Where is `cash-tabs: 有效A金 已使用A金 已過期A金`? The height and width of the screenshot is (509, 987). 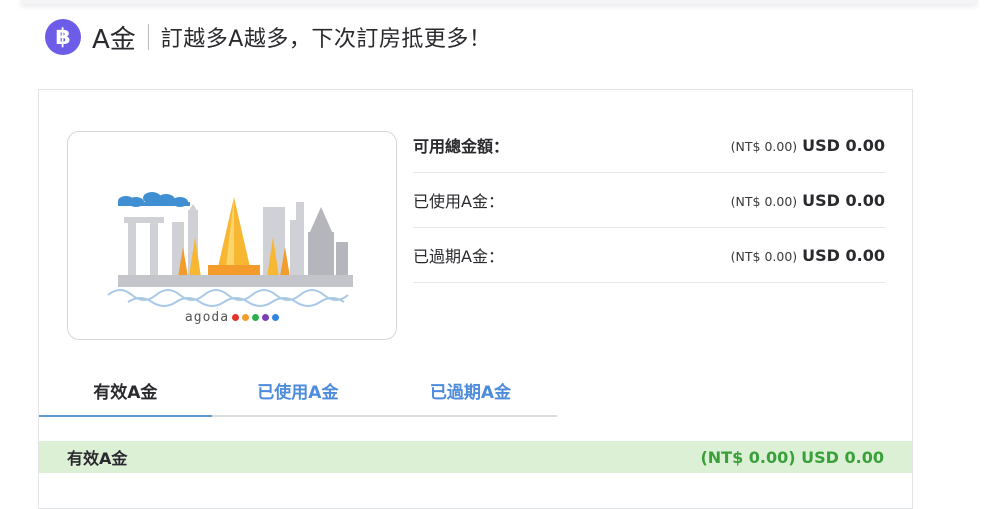 cash-tabs: 有效A金 已使用A金 已過期A金 is located at coordinates (298, 393).